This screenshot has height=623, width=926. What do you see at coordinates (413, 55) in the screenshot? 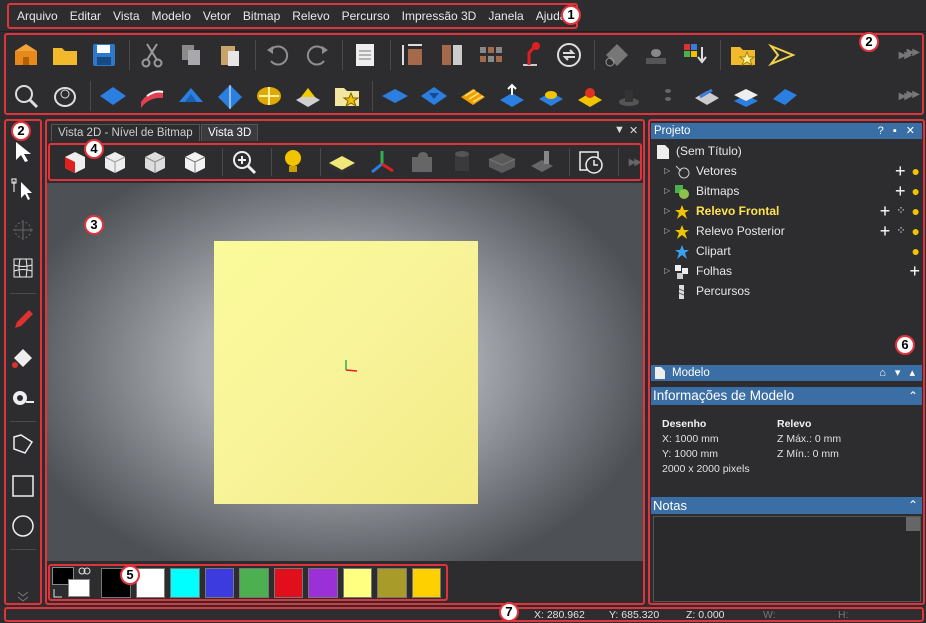
I see `model-size-button` at bounding box center [413, 55].